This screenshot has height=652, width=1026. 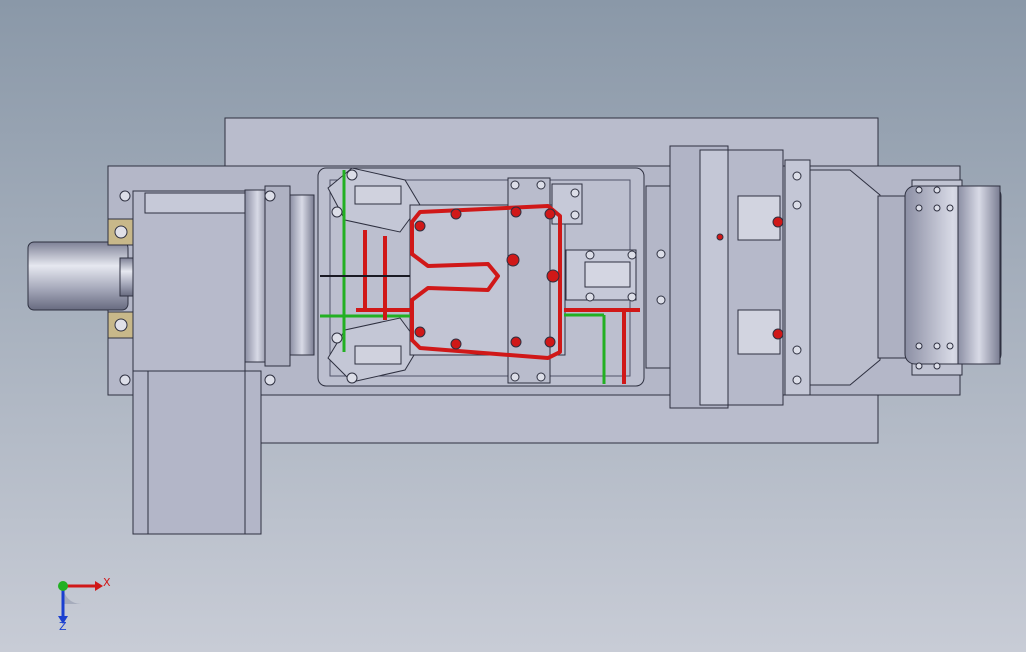 I want to click on axis-triad: X Z, so click(x=85, y=605).